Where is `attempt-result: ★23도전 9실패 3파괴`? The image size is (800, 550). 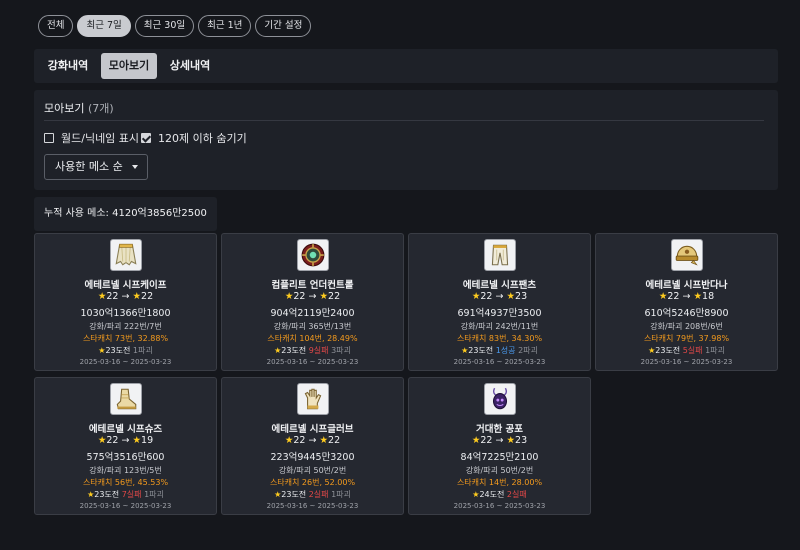 attempt-result: ★23도전 9실패 3파괴 is located at coordinates (312, 350).